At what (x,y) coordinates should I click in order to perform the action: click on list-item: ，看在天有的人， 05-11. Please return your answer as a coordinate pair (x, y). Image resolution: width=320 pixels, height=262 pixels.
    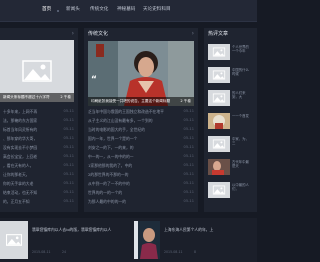
    Looking at the image, I should click on (38, 166).